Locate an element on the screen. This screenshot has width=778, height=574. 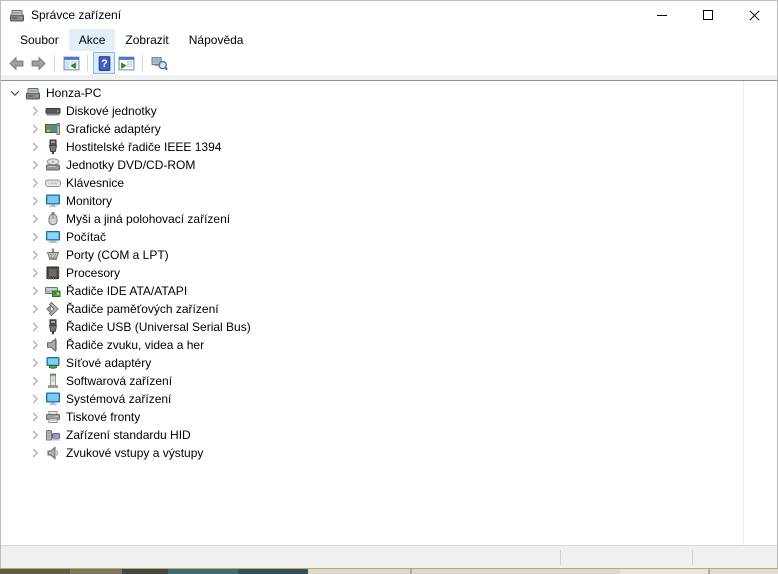
maximize-icon is located at coordinates (708, 15).